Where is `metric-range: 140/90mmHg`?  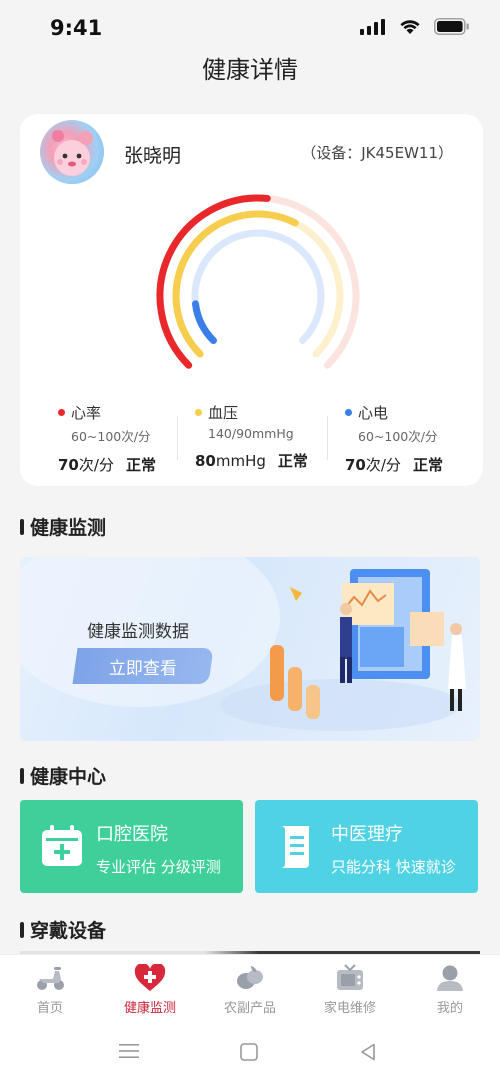 metric-range: 140/90mmHg is located at coordinates (251, 433).